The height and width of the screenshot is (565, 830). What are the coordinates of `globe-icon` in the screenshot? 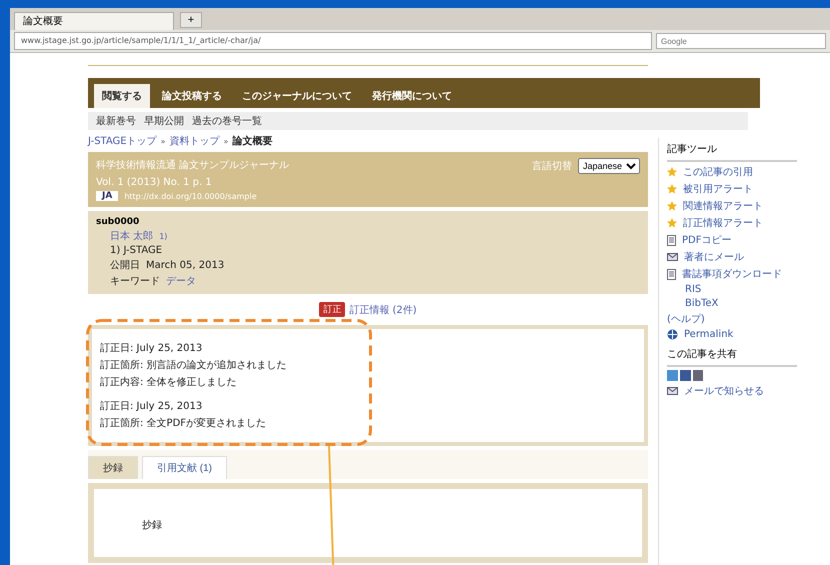 It's located at (672, 334).